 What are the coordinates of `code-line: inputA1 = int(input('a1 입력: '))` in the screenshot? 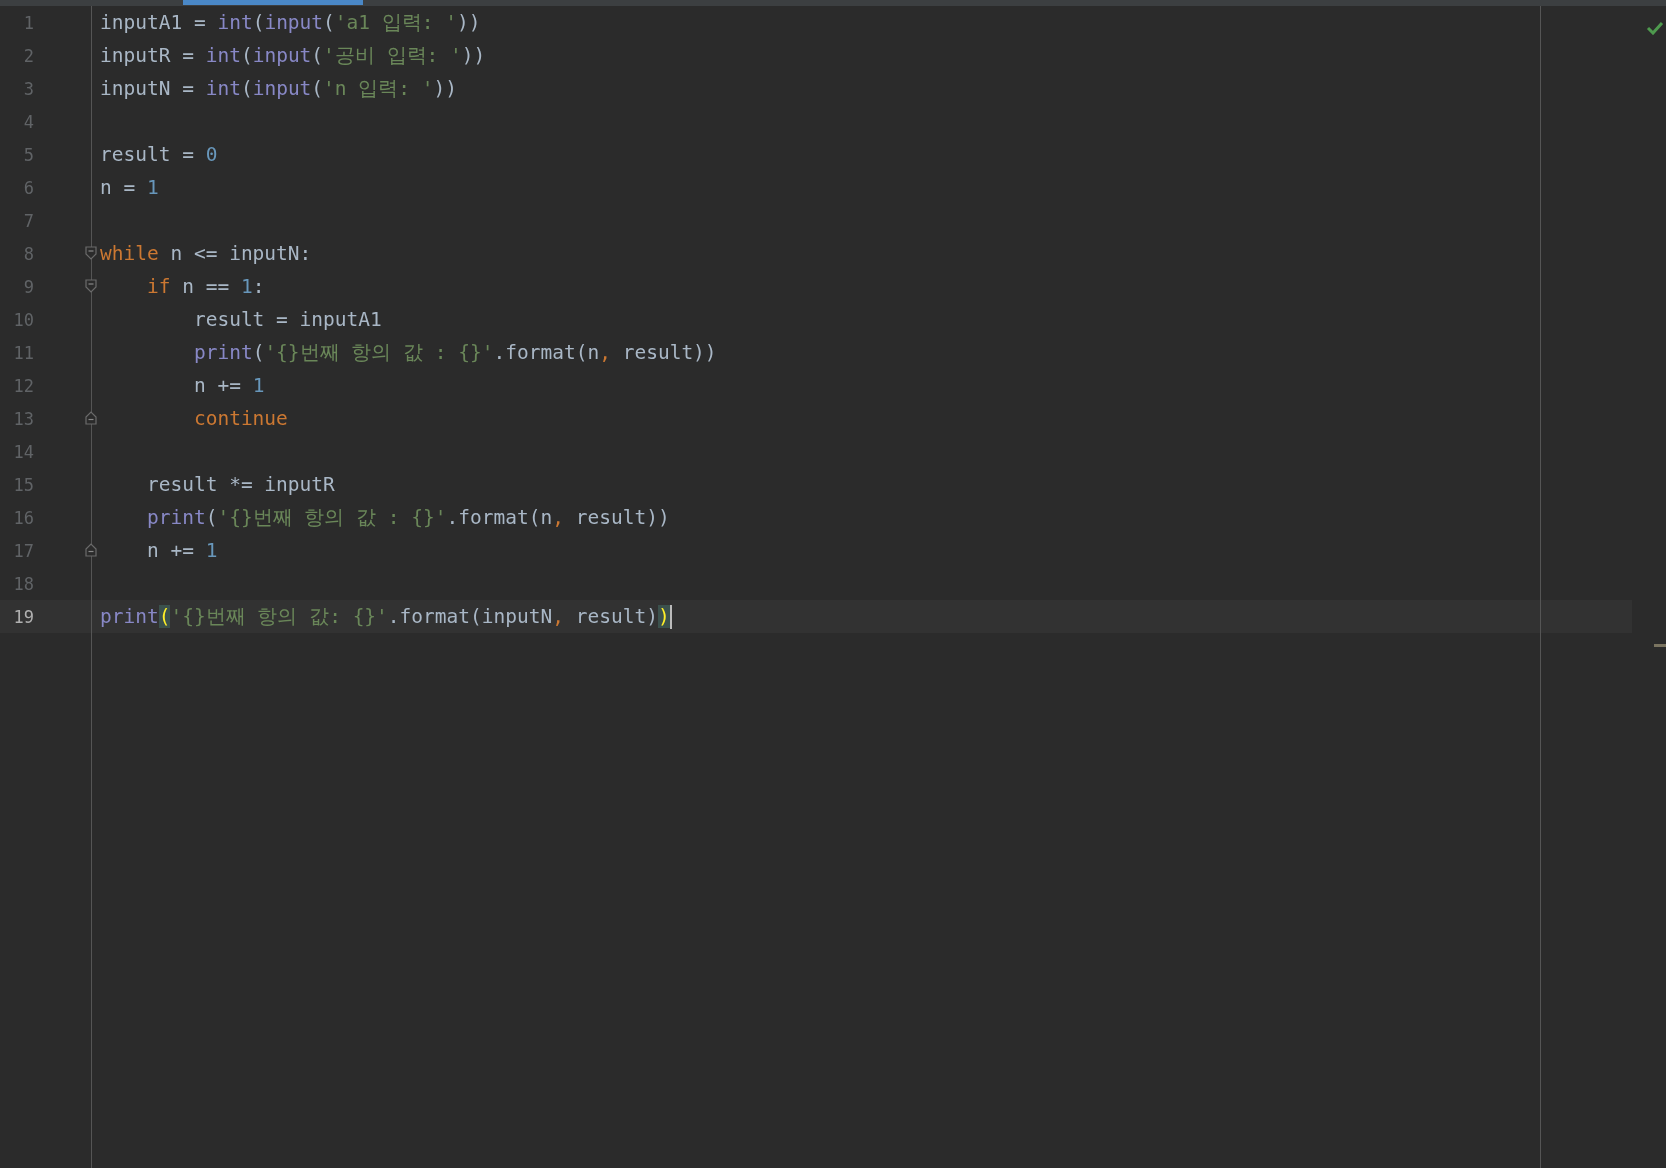 It's located at (290, 23).